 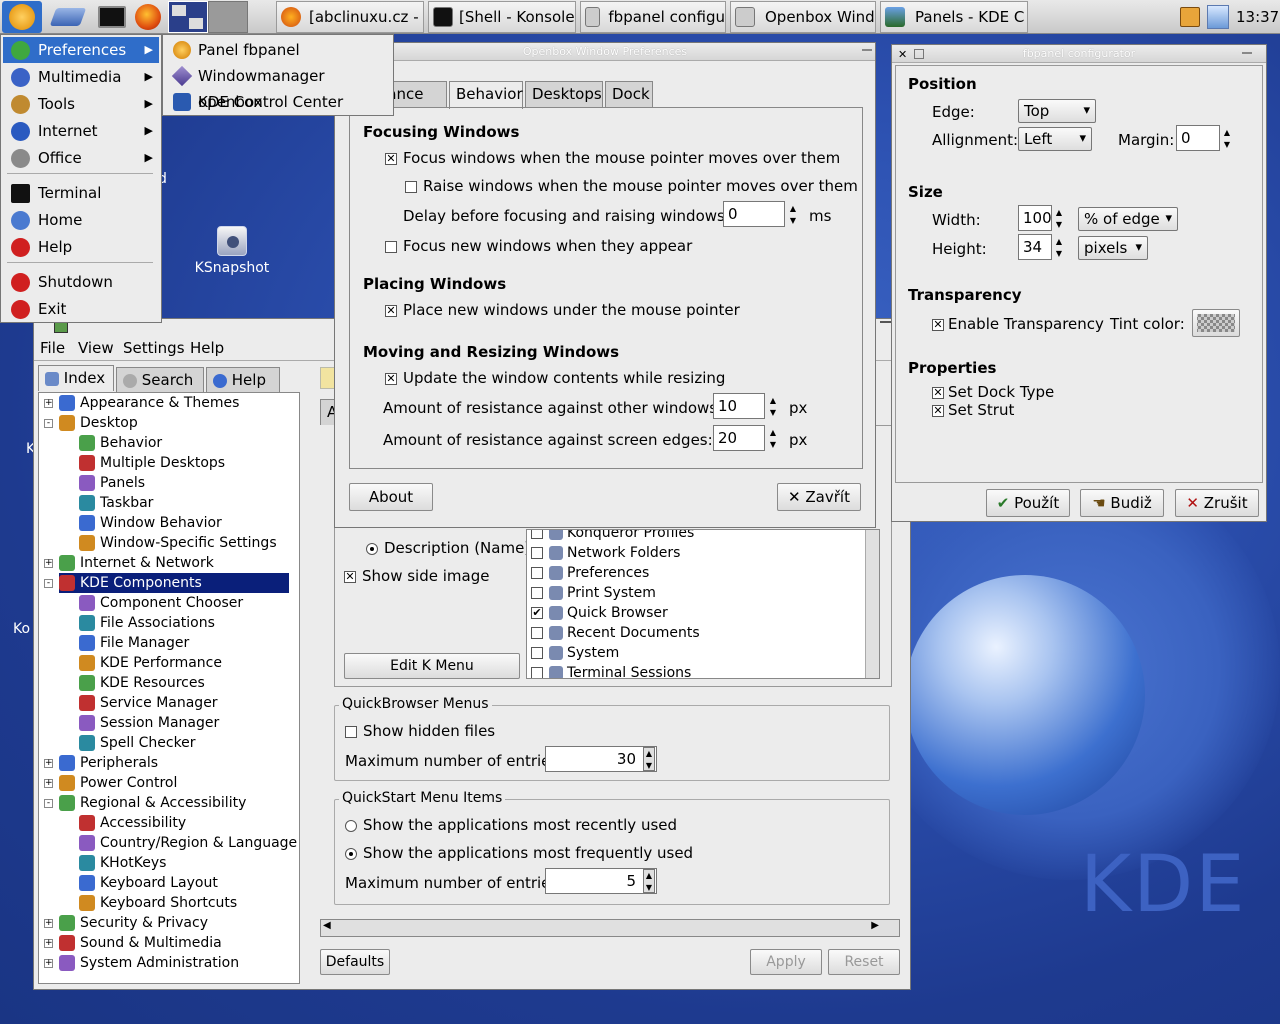 What do you see at coordinates (133, 923) in the screenshot?
I see `tree-item: Security & Privacy` at bounding box center [133, 923].